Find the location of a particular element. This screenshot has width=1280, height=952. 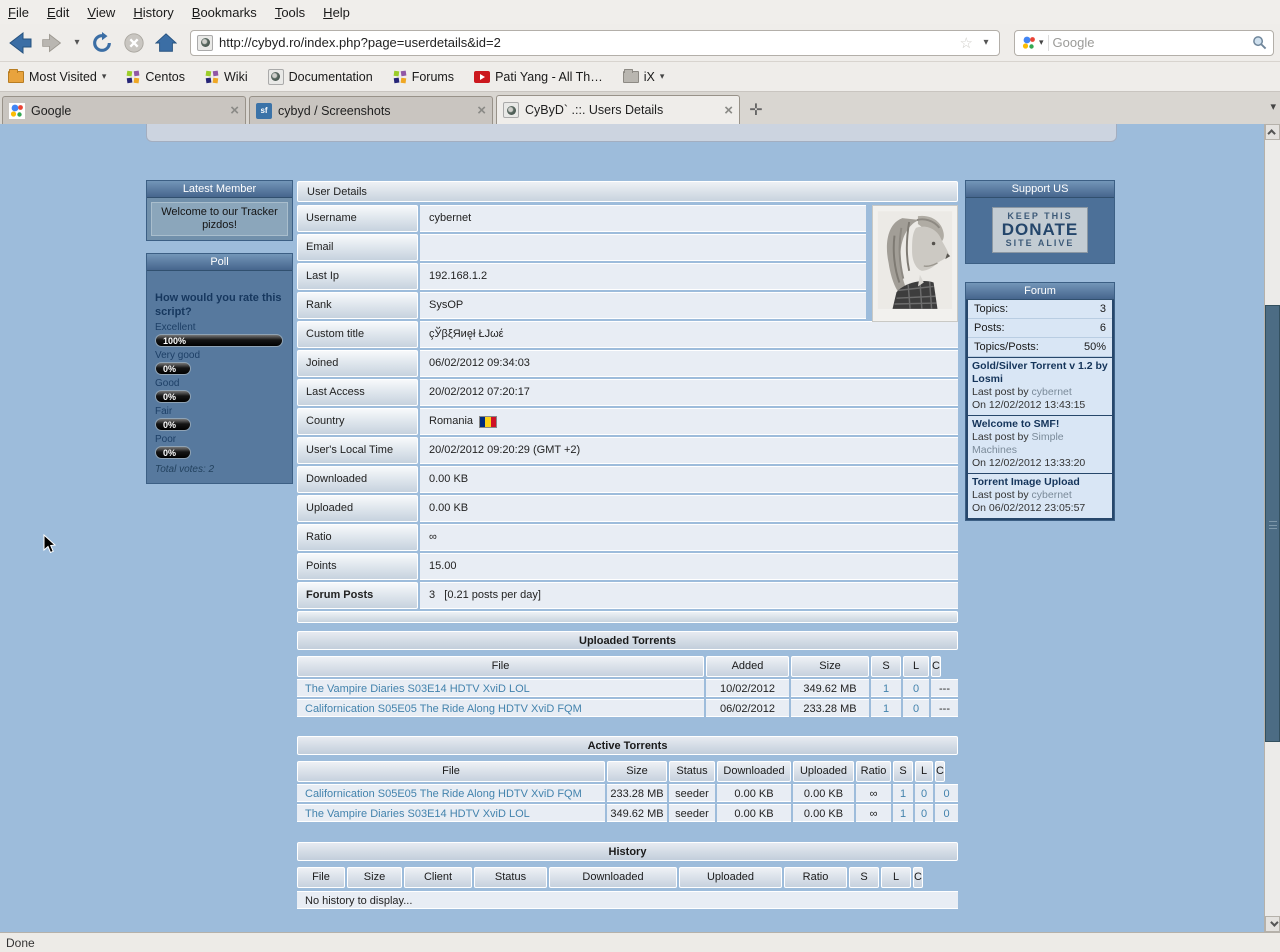

tab-cybyd-screenshots: sf cybyd / Screenshots × is located at coordinates (371, 110).